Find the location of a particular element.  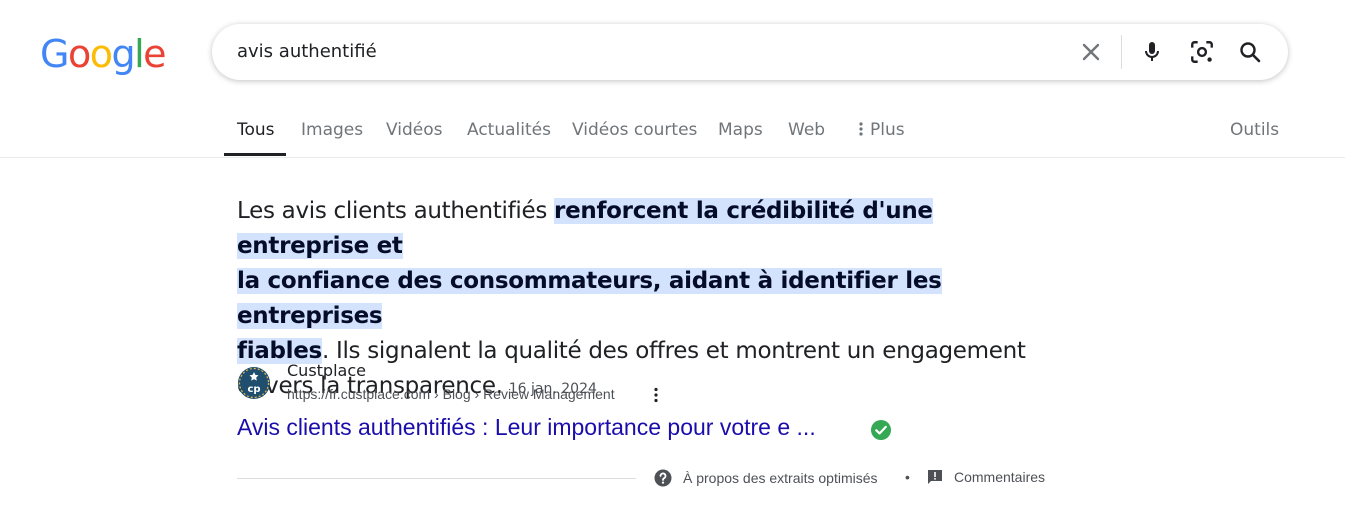

tab-images: Images is located at coordinates (332, 130).